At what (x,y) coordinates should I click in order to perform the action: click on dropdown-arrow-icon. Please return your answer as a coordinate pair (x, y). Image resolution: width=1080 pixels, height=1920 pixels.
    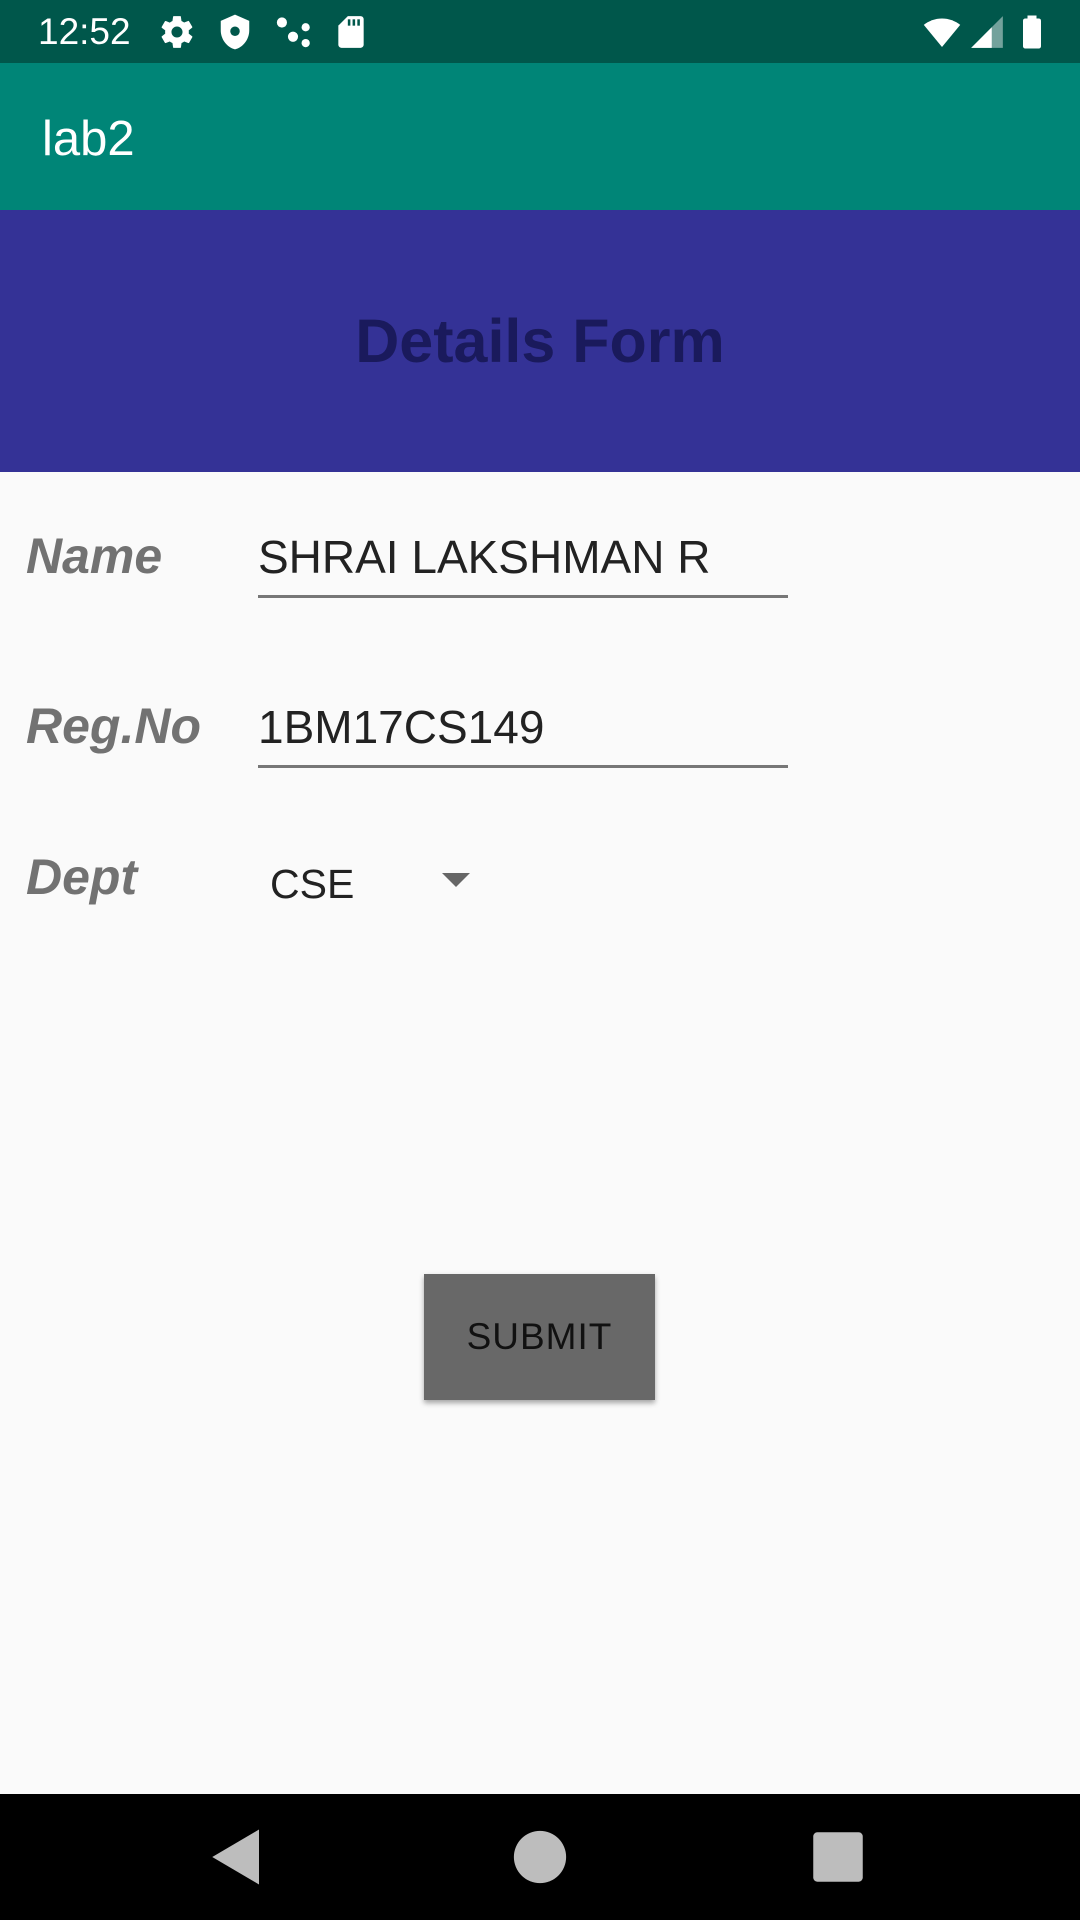
    Looking at the image, I should click on (456, 880).